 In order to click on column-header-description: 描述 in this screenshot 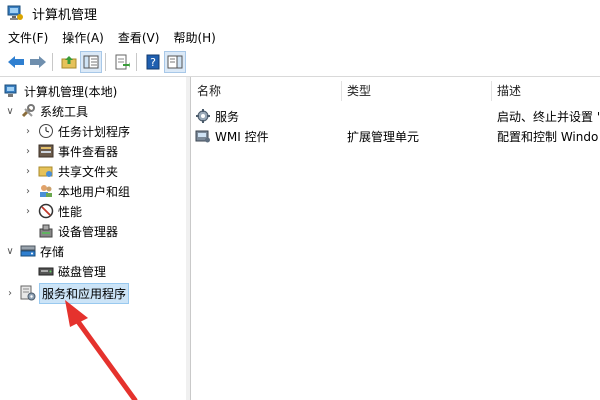, I will do `click(547, 90)`.